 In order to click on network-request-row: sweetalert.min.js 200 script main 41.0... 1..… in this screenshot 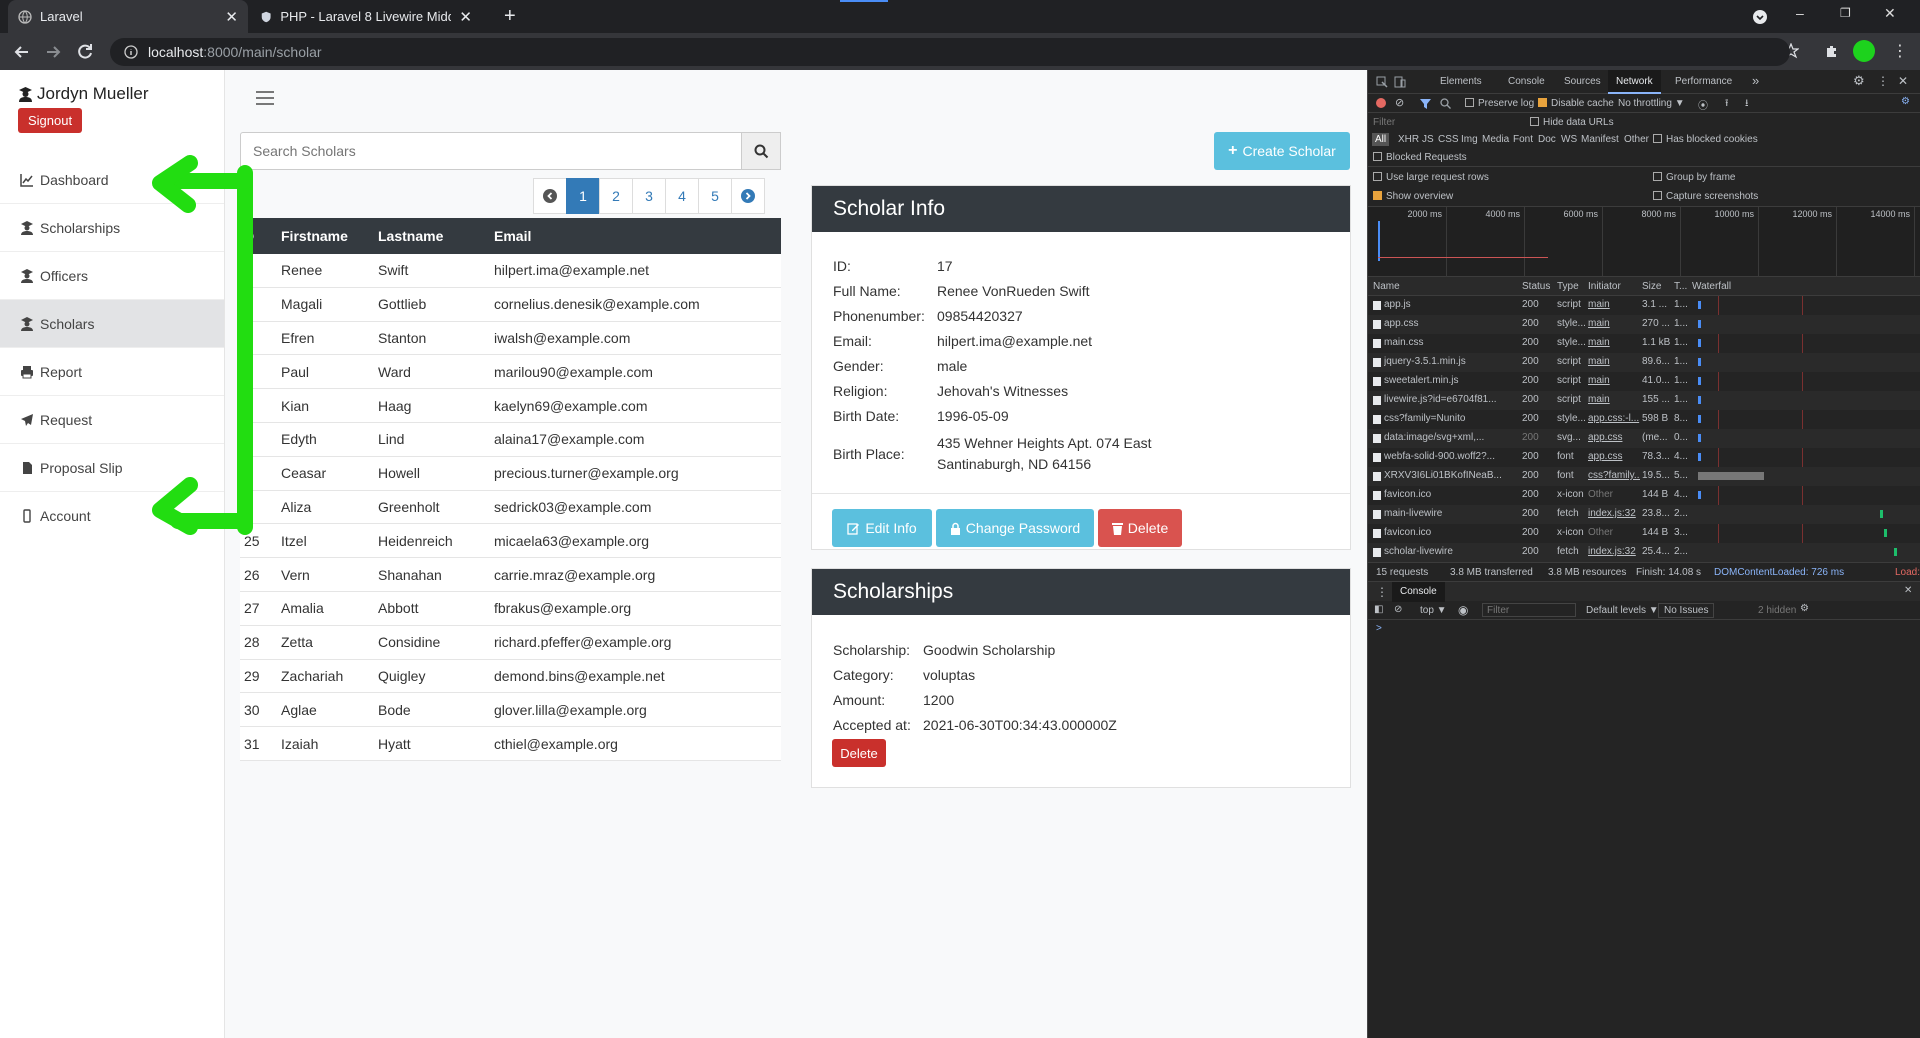, I will do `click(1644, 381)`.